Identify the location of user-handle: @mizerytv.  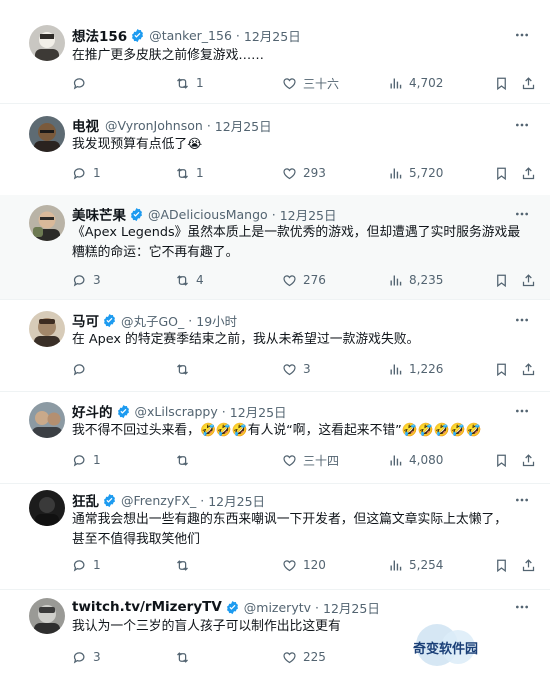
(277, 607).